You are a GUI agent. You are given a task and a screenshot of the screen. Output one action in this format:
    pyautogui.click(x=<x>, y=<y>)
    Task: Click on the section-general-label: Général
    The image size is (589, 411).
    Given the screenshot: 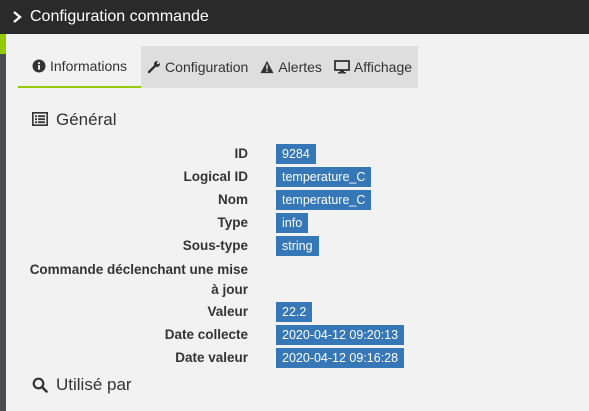 What is the action you would take?
    pyautogui.click(x=86, y=119)
    